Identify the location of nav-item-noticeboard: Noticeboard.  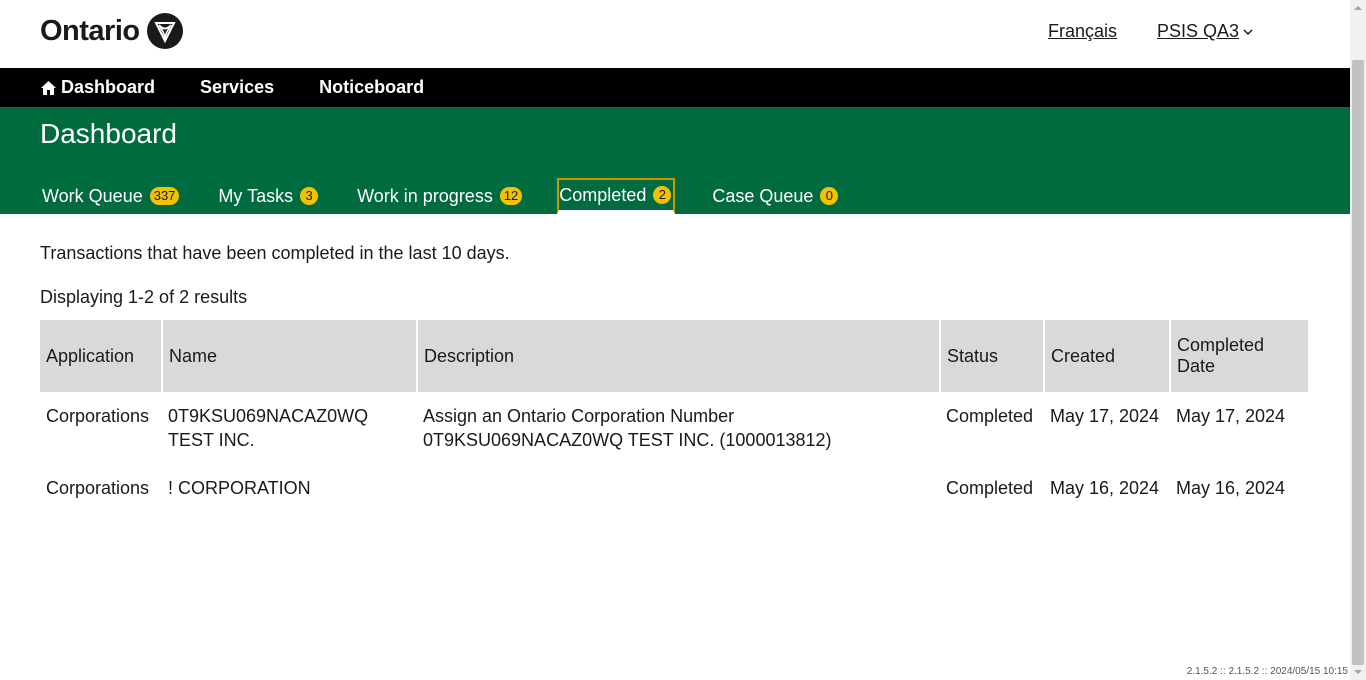
(371, 87).